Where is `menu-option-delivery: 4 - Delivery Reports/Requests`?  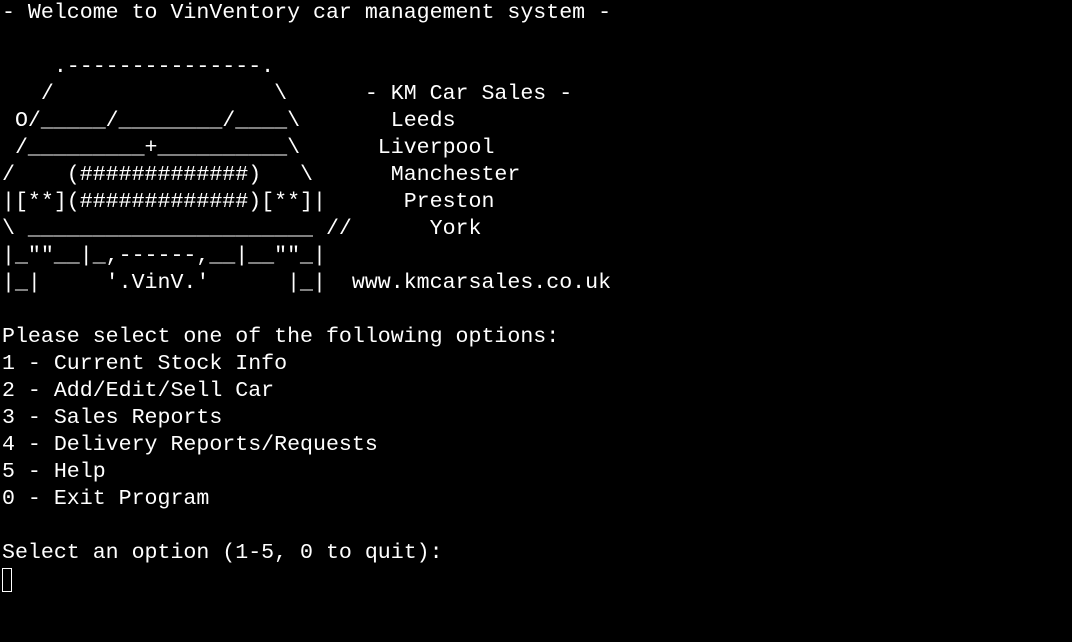
menu-option-delivery: 4 - Delivery Reports/Requests is located at coordinates (190, 445).